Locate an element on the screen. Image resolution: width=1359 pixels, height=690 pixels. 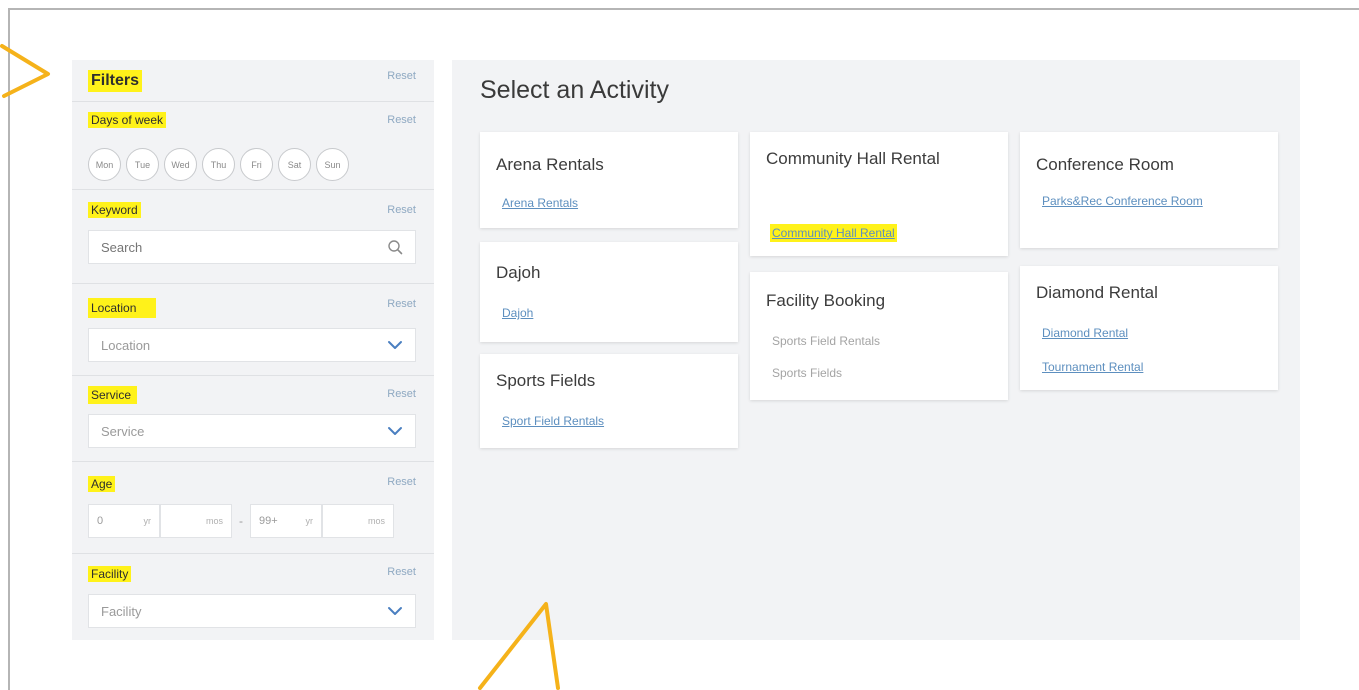
days-reset-link: Reset is located at coordinates (401, 120).